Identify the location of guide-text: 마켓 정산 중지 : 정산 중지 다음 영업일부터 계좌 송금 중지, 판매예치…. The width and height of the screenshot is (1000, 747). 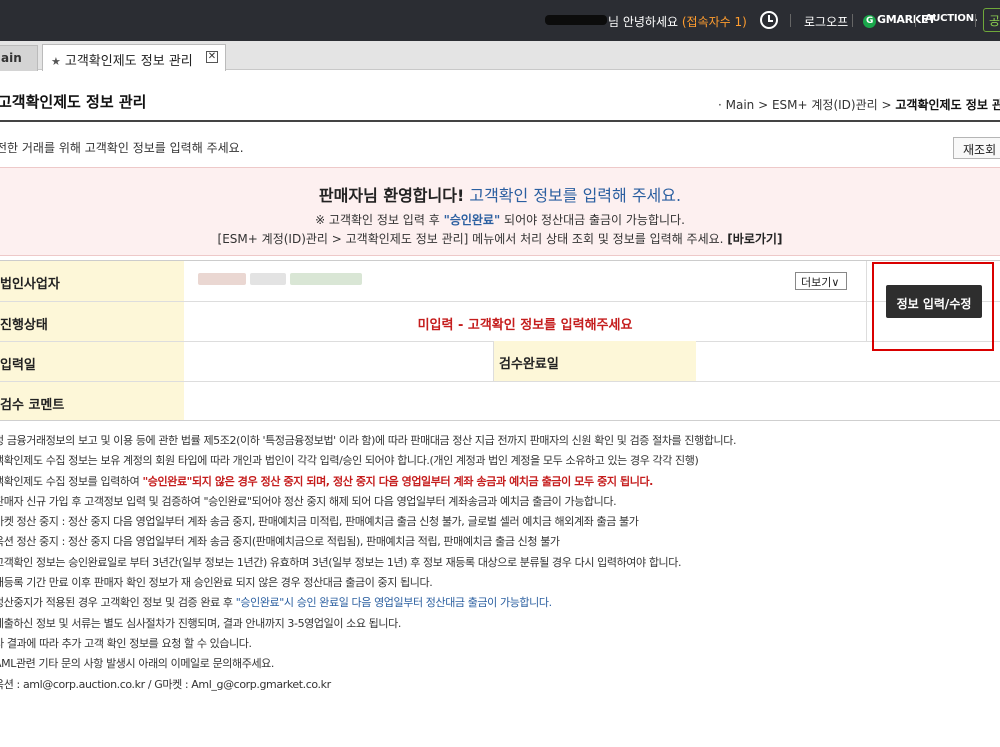
(319, 522).